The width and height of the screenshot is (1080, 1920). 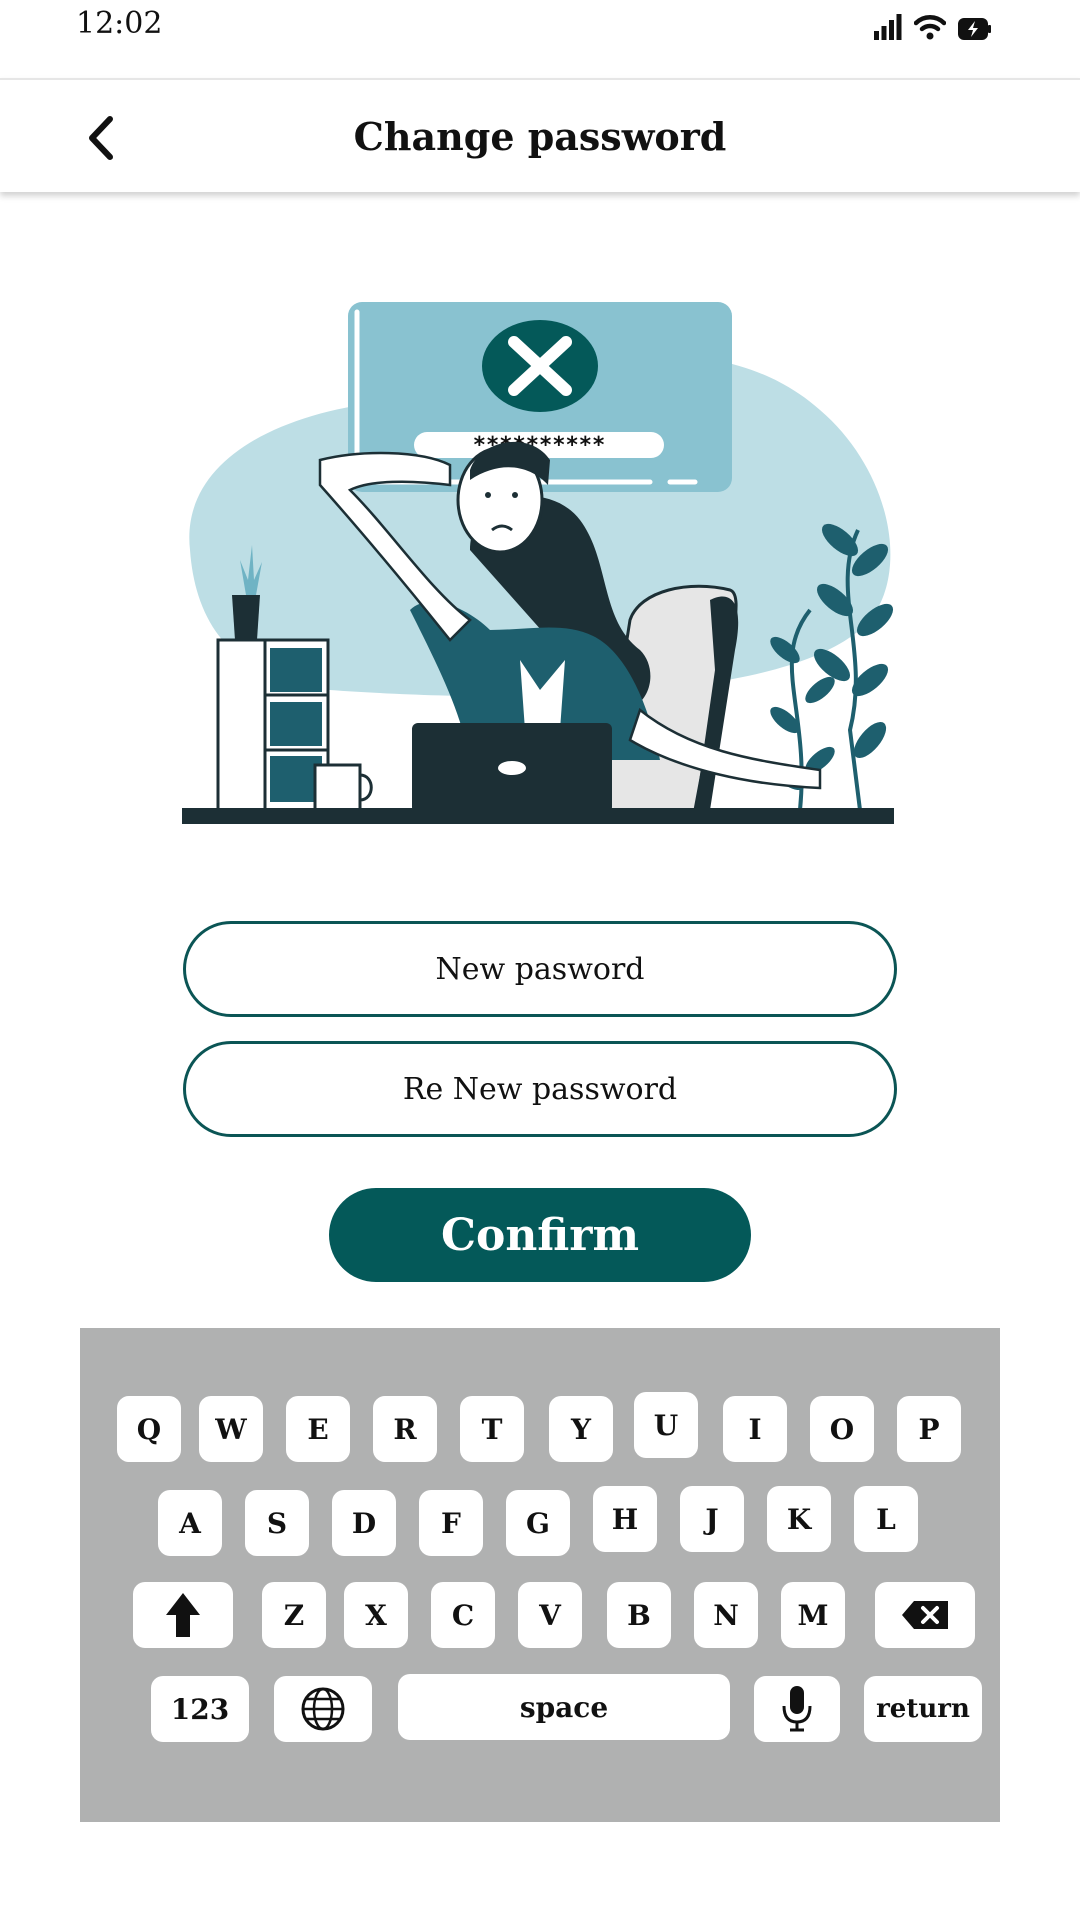 What do you see at coordinates (974, 29) in the screenshot?
I see `battery-charging-icon` at bounding box center [974, 29].